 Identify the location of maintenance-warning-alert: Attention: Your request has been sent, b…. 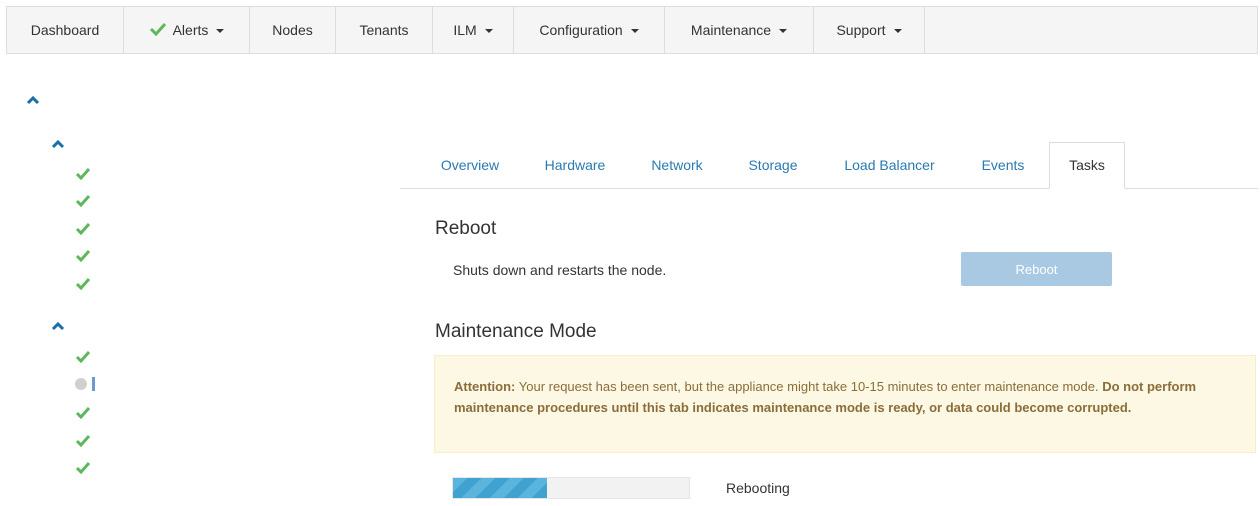
(845, 404).